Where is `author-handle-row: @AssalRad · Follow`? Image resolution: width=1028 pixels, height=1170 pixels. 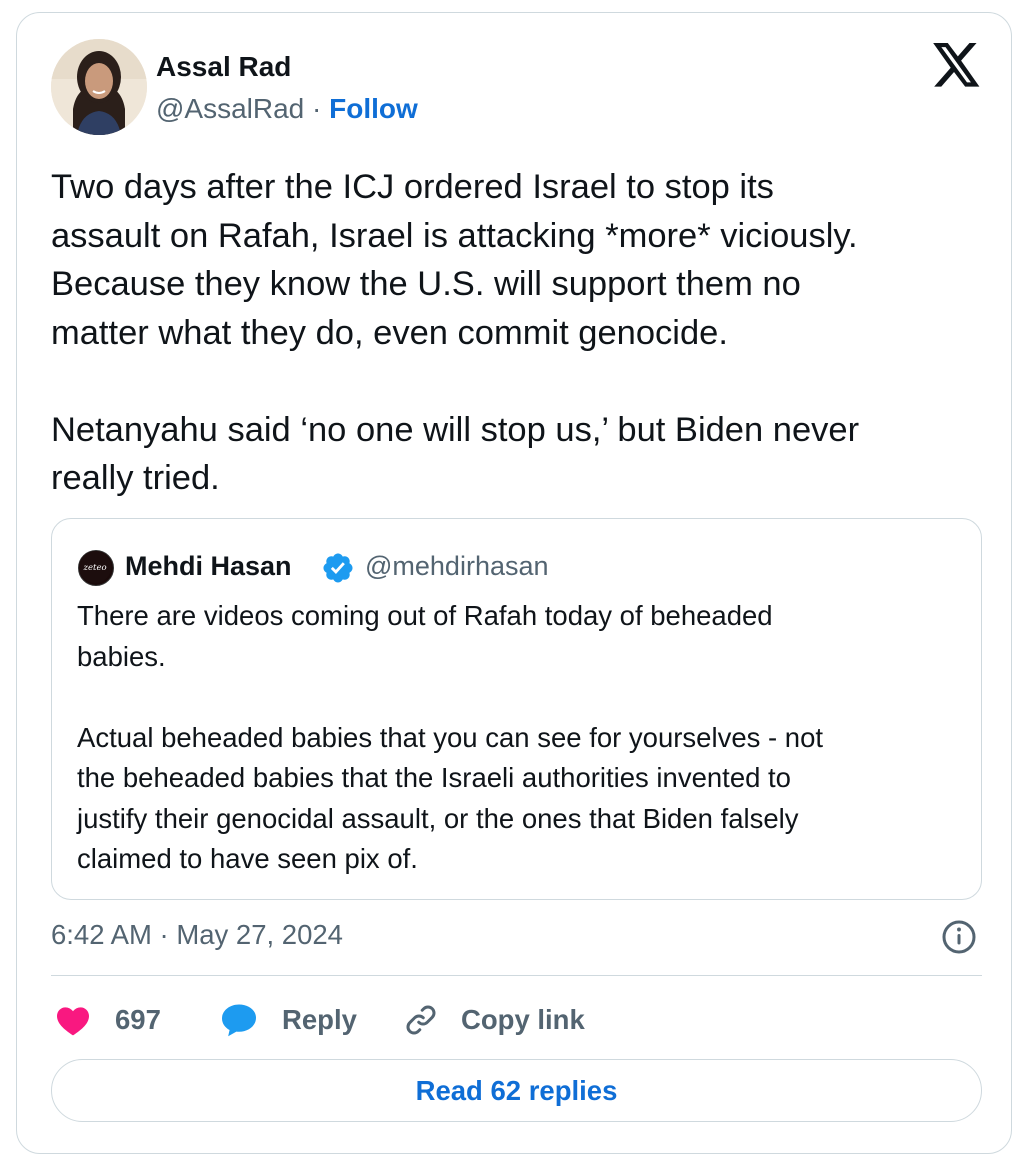
author-handle-row: @AssalRad · Follow is located at coordinates (287, 109).